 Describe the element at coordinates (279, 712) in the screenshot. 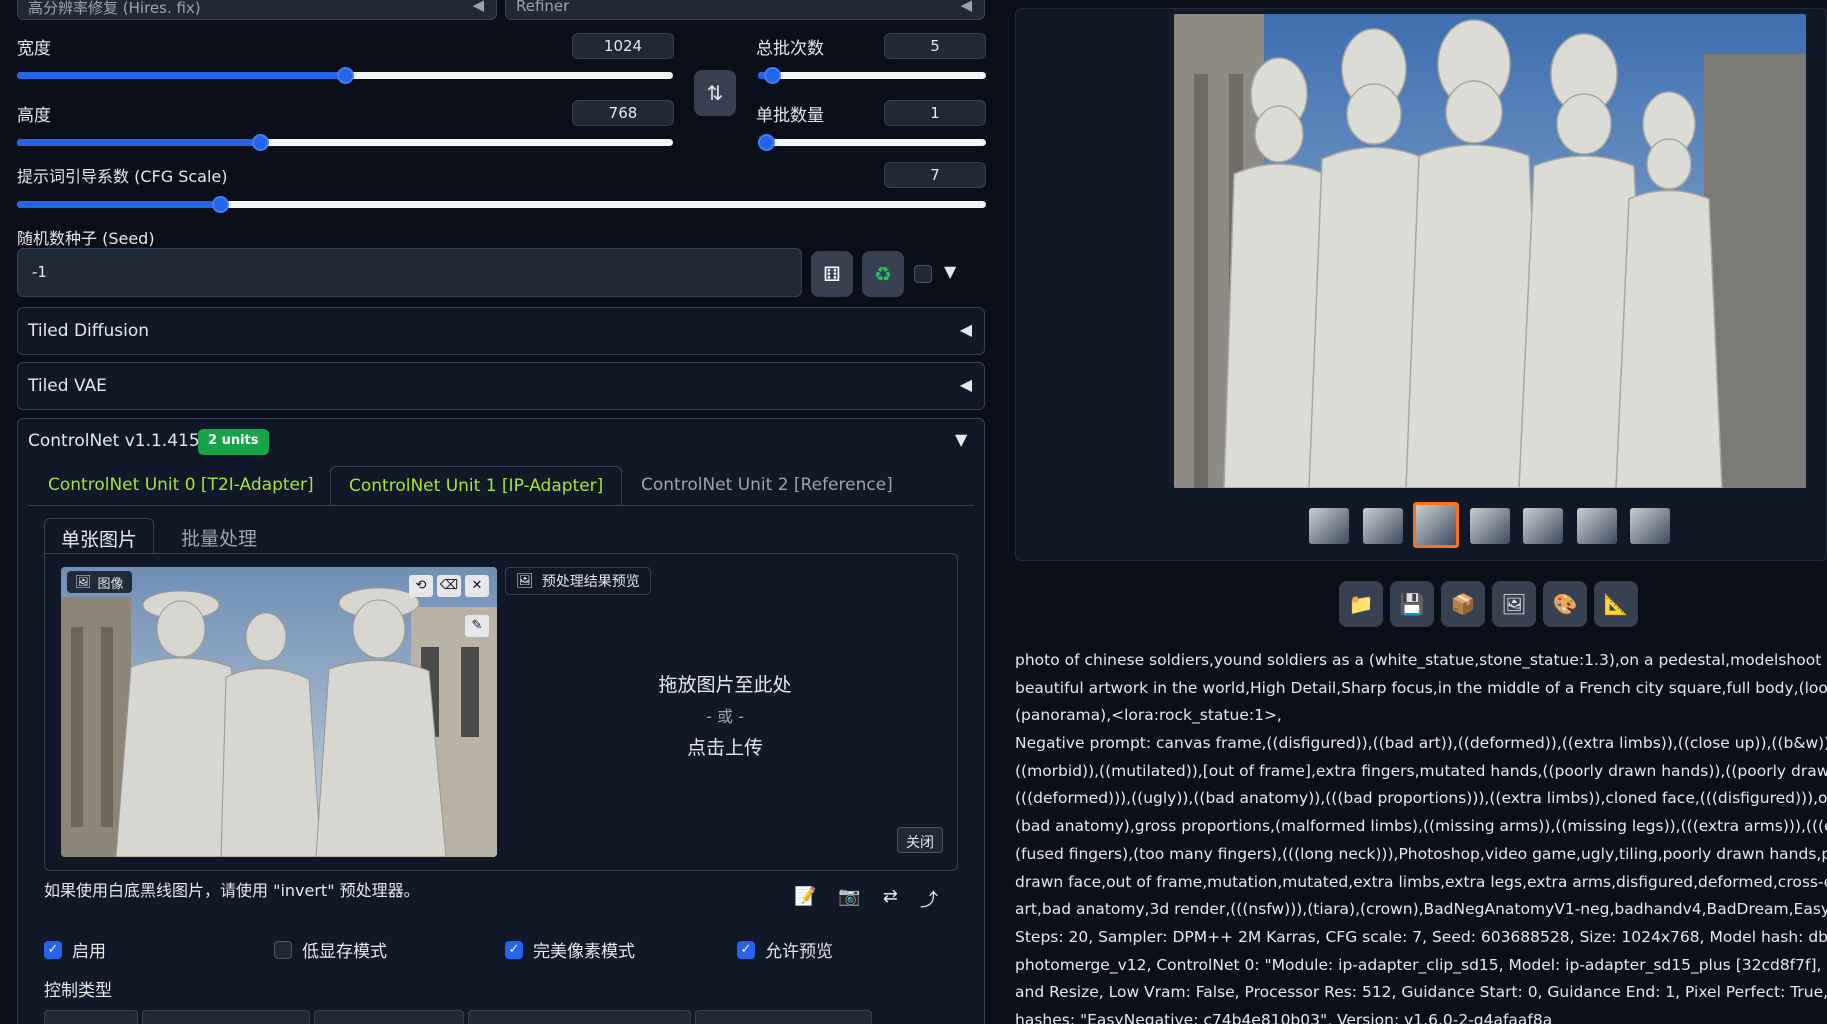

I see `uploaded-image: 🖼 图像 ⟲ ⌫ ✕ ✎` at that location.